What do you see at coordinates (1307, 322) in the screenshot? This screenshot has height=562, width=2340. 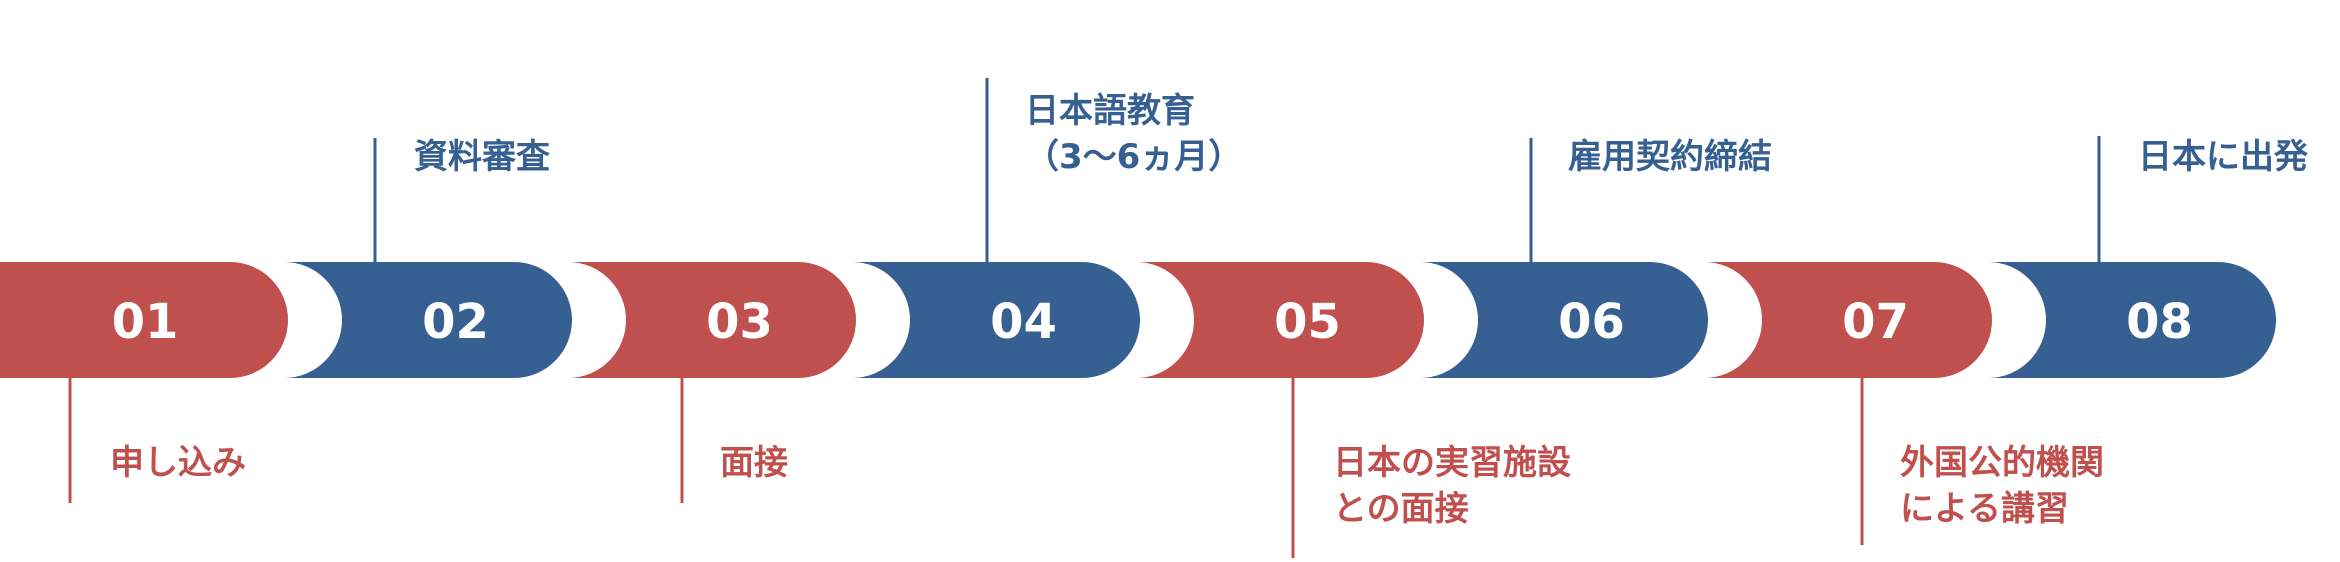 I see `step-number-05: 05` at bounding box center [1307, 322].